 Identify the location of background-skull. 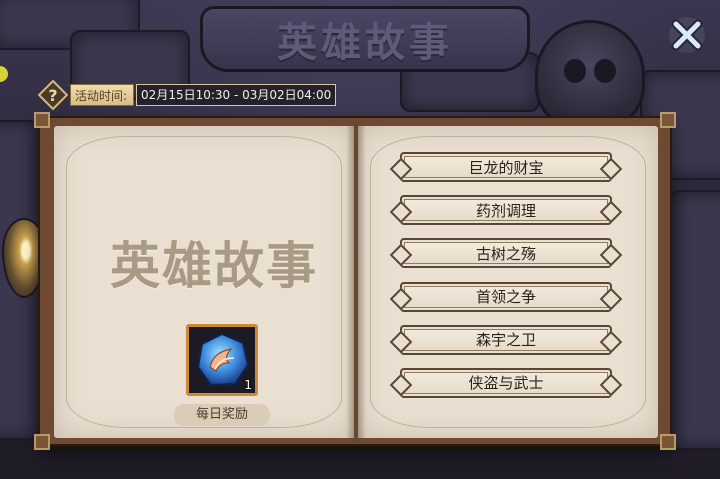
(590, 75).